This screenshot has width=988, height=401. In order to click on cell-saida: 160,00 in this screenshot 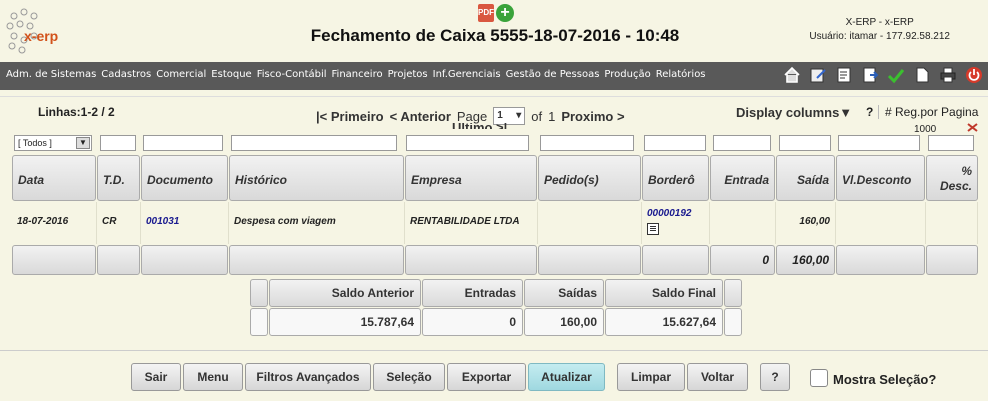, I will do `click(806, 223)`.